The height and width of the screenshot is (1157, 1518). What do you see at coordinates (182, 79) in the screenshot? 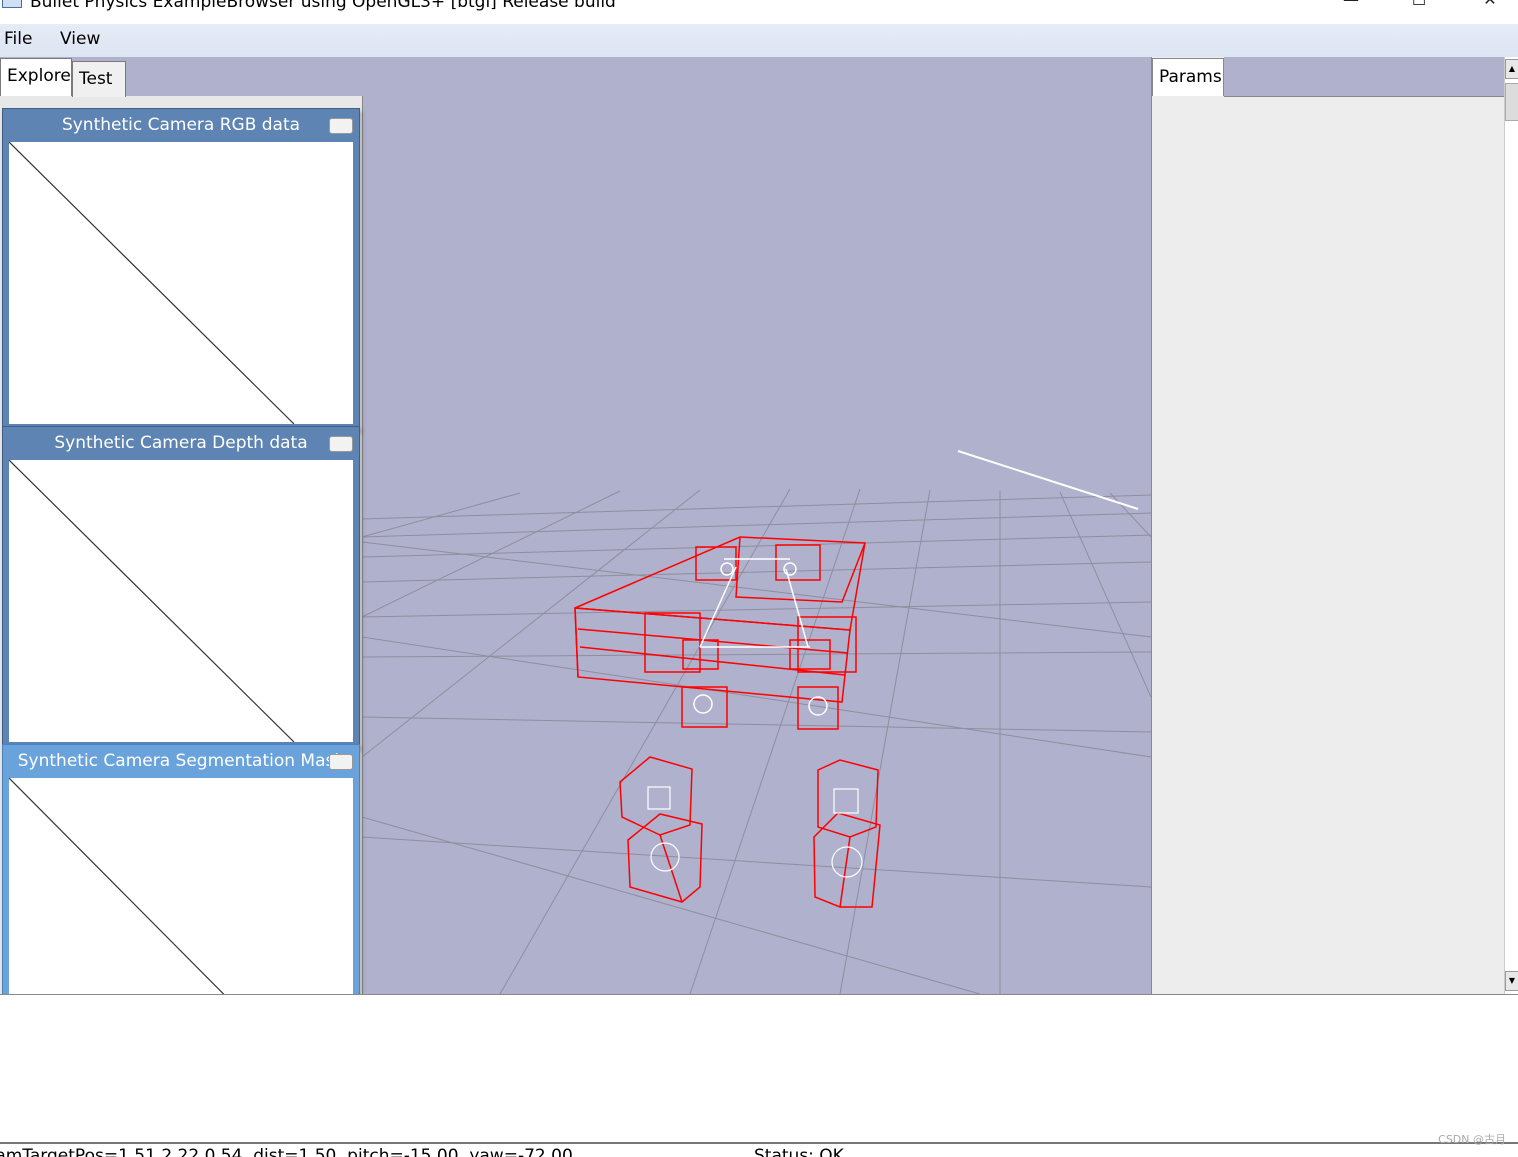
I see `left-tab-bar: Explorer Test` at bounding box center [182, 79].